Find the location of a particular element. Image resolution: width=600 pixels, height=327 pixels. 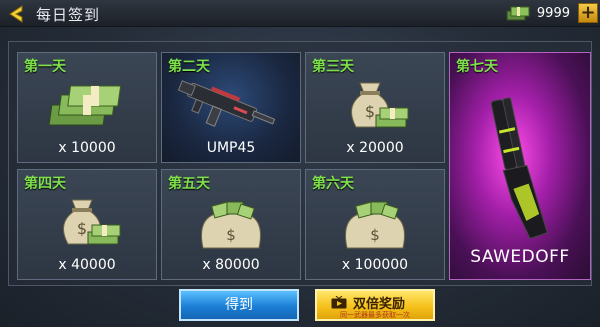

reward-amount: x 20000 is located at coordinates (375, 148).